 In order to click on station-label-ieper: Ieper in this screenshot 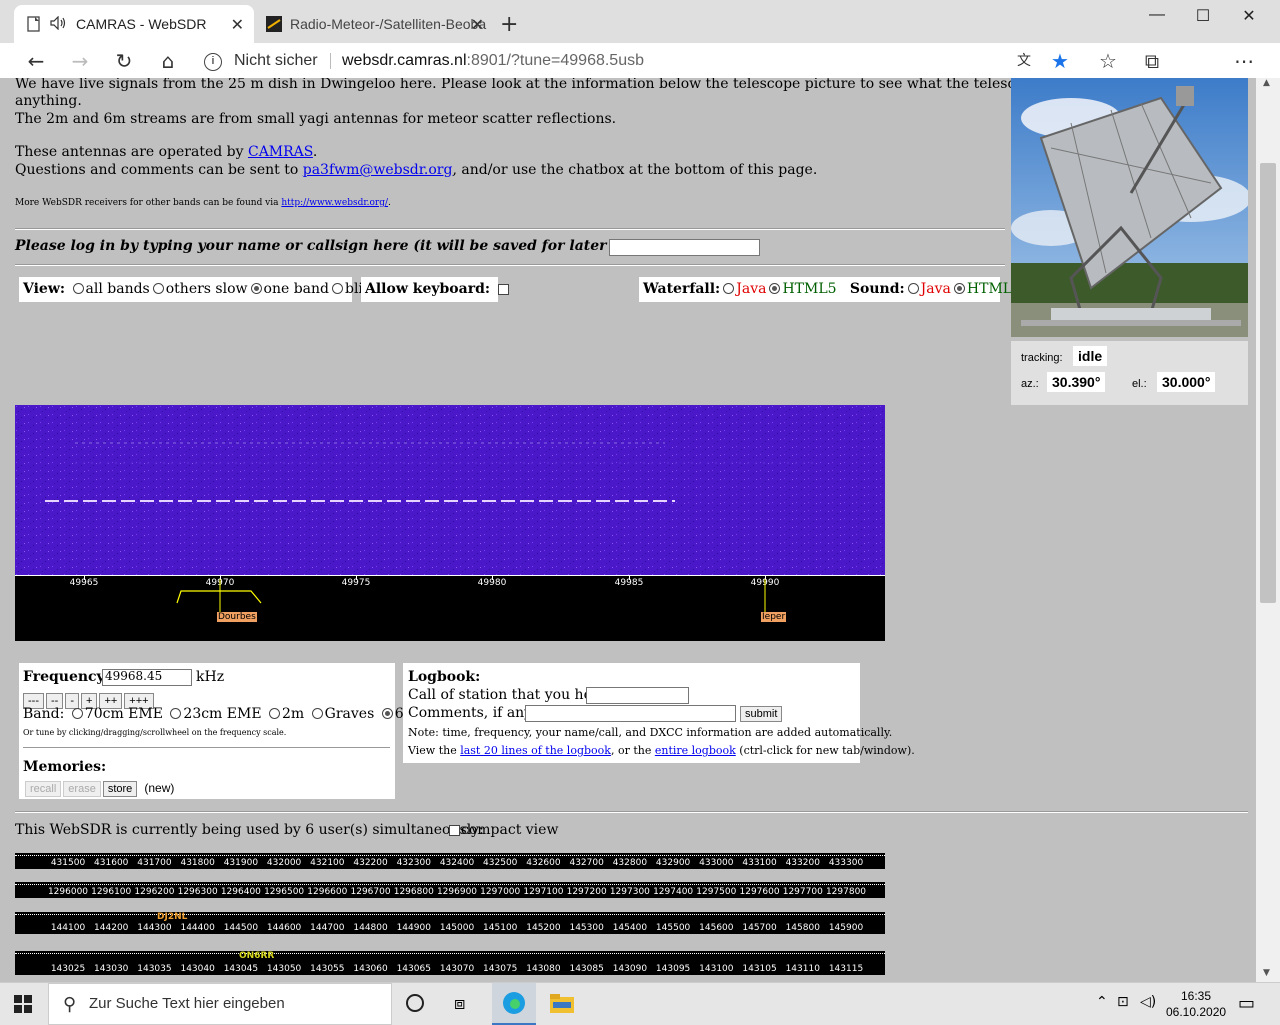, I will do `click(774, 617)`.